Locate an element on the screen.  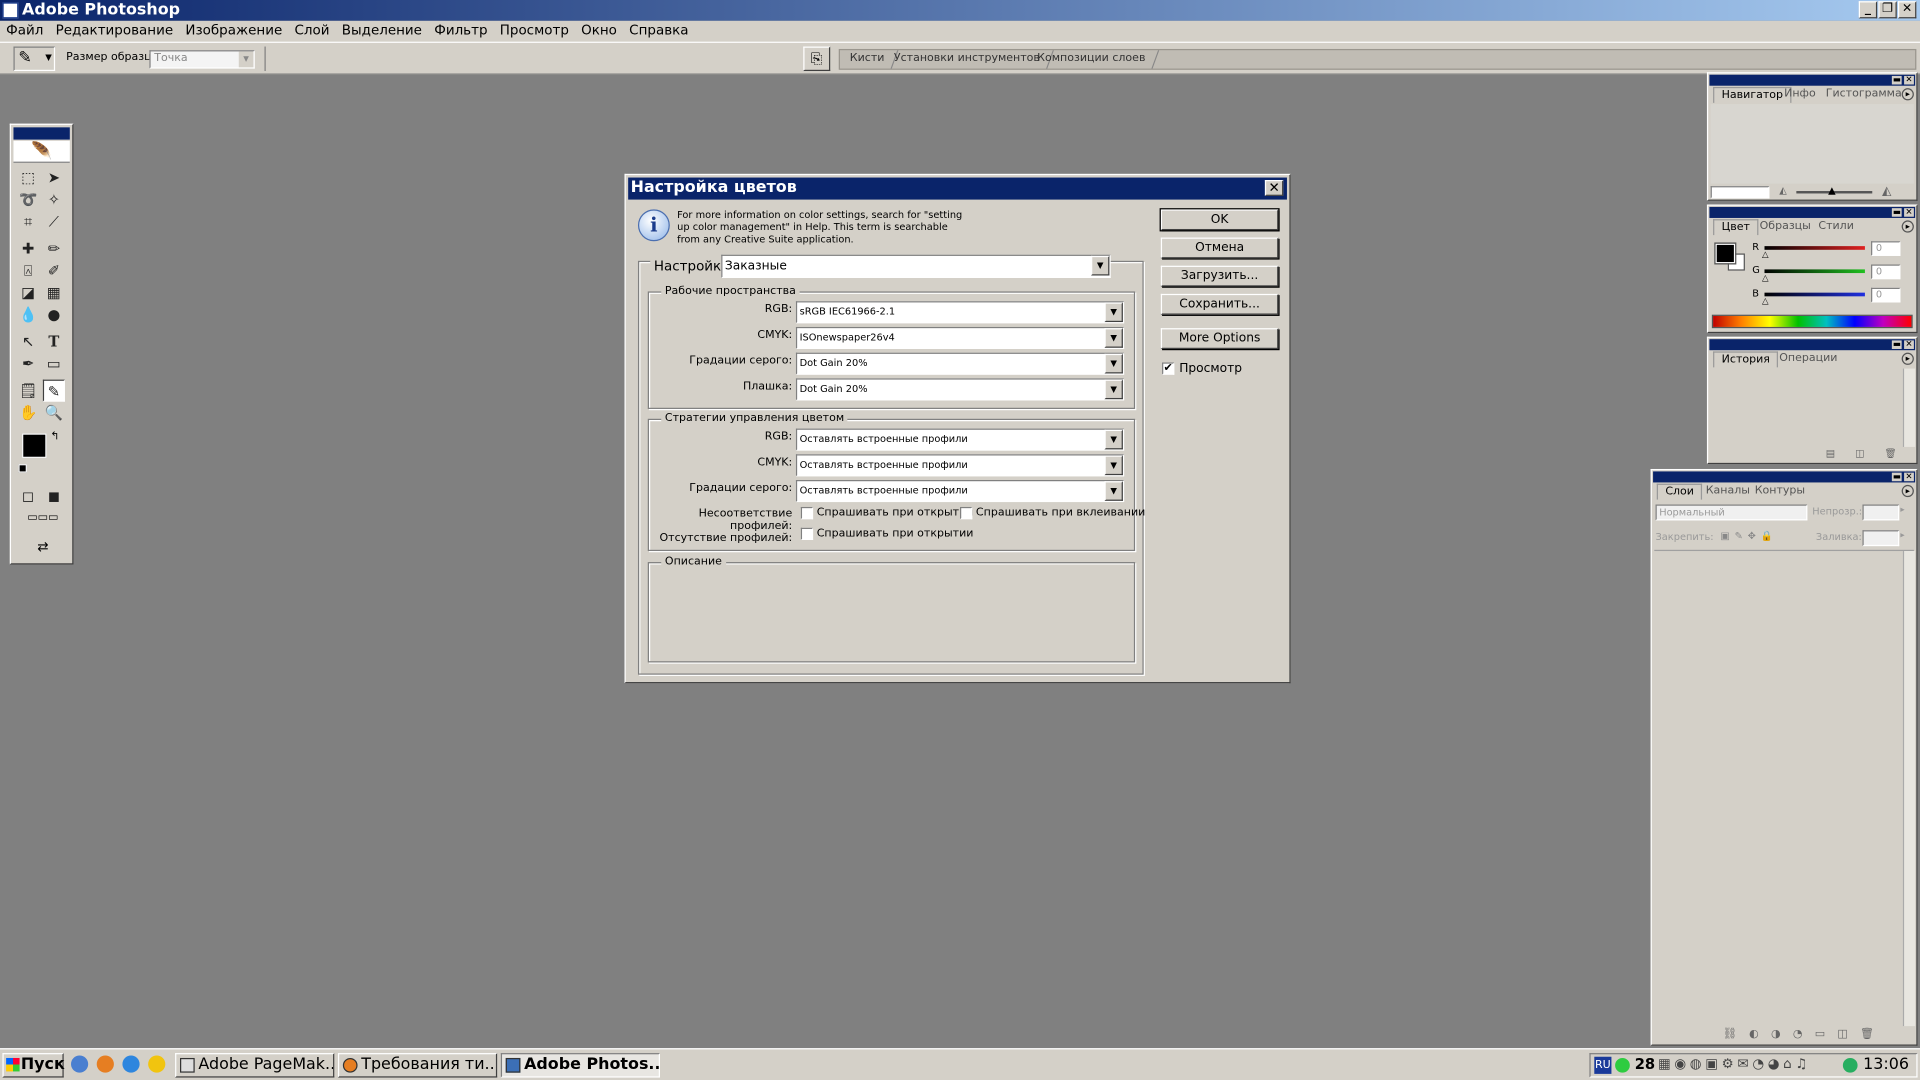
tray-status-icon is located at coordinates (1622, 1065).